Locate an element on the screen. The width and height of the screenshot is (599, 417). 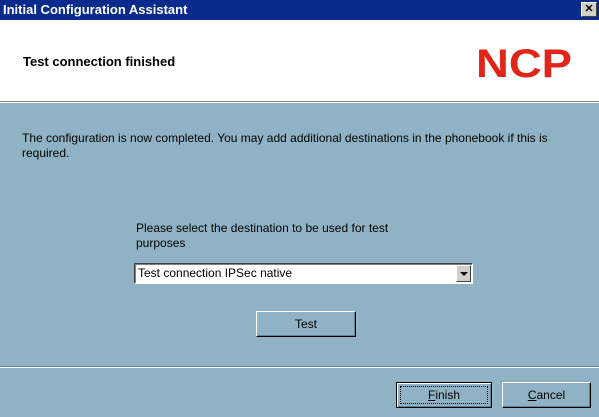
cancel-button: Cancel is located at coordinates (546, 395).